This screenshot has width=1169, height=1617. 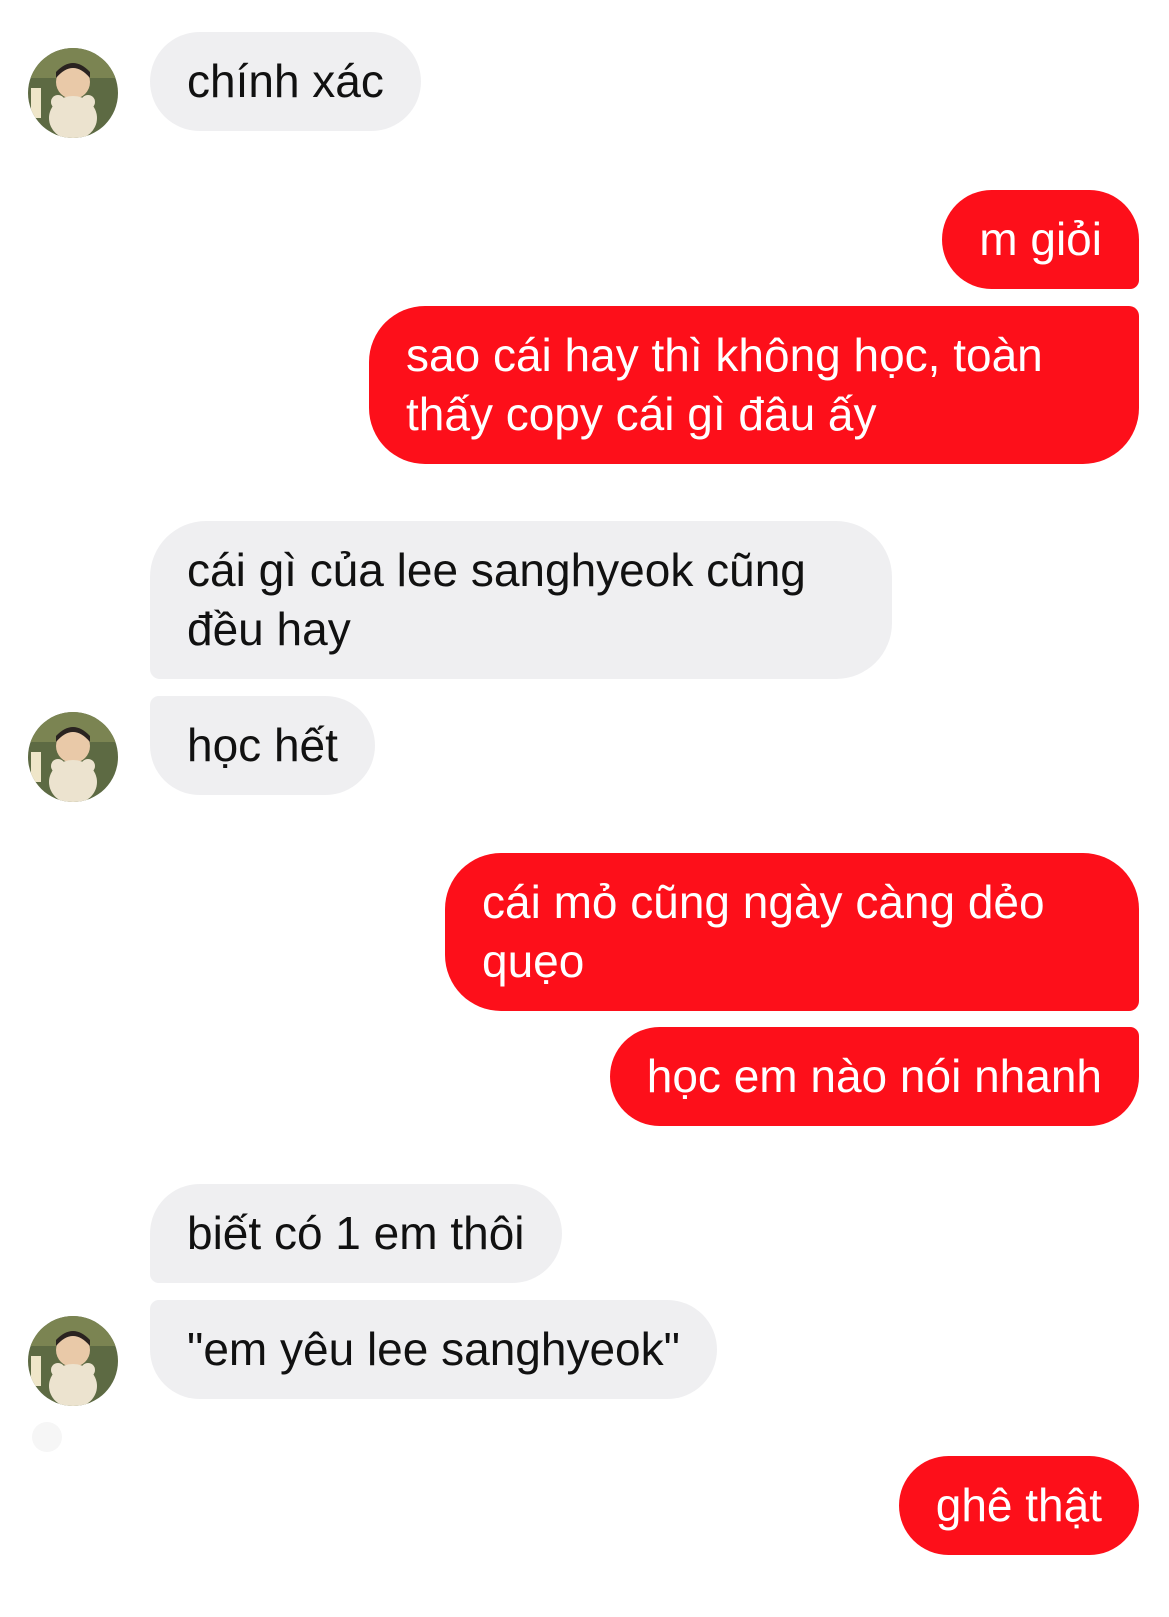 What do you see at coordinates (47, 1437) in the screenshot?
I see `read-receipt-icon` at bounding box center [47, 1437].